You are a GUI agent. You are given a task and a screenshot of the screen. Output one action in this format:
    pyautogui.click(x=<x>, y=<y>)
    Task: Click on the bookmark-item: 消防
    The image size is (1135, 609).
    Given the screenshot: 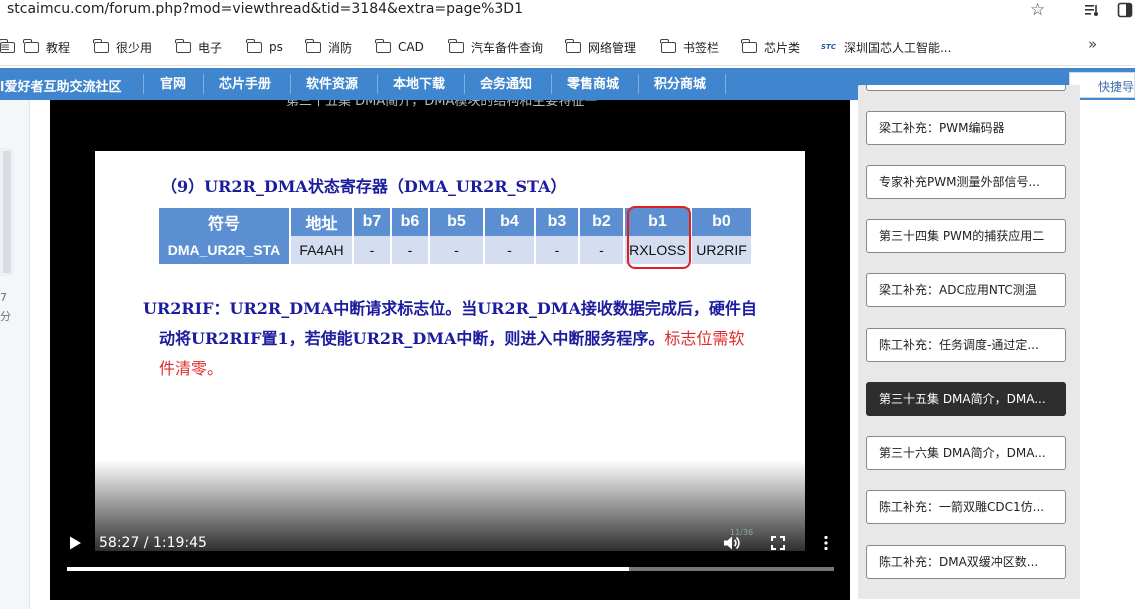 What is the action you would take?
    pyautogui.click(x=328, y=47)
    